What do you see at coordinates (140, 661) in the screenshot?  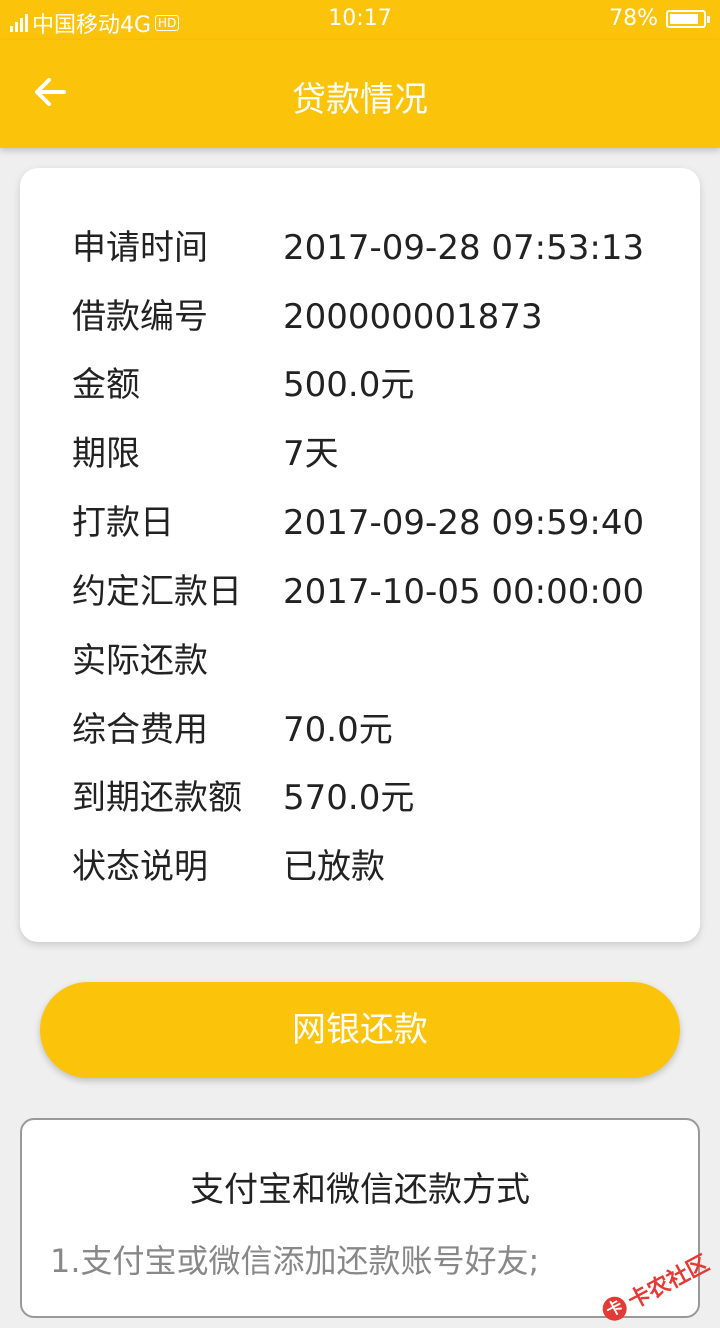 I see `detail-label: 实际还款` at bounding box center [140, 661].